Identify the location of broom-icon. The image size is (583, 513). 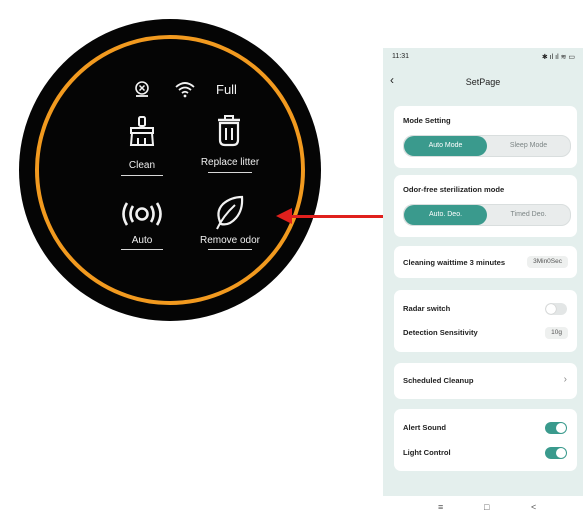
(142, 131).